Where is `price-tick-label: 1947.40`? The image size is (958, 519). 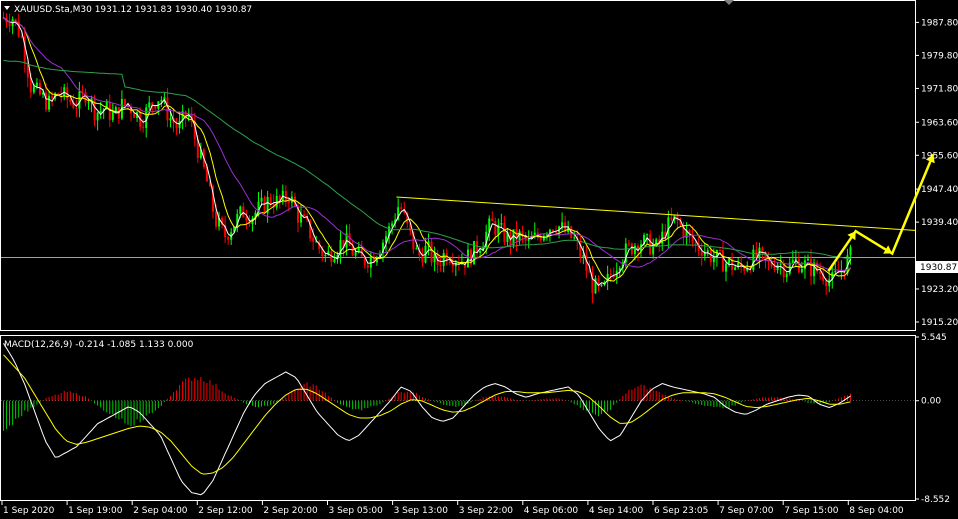 price-tick-label: 1947.40 is located at coordinates (939, 190).